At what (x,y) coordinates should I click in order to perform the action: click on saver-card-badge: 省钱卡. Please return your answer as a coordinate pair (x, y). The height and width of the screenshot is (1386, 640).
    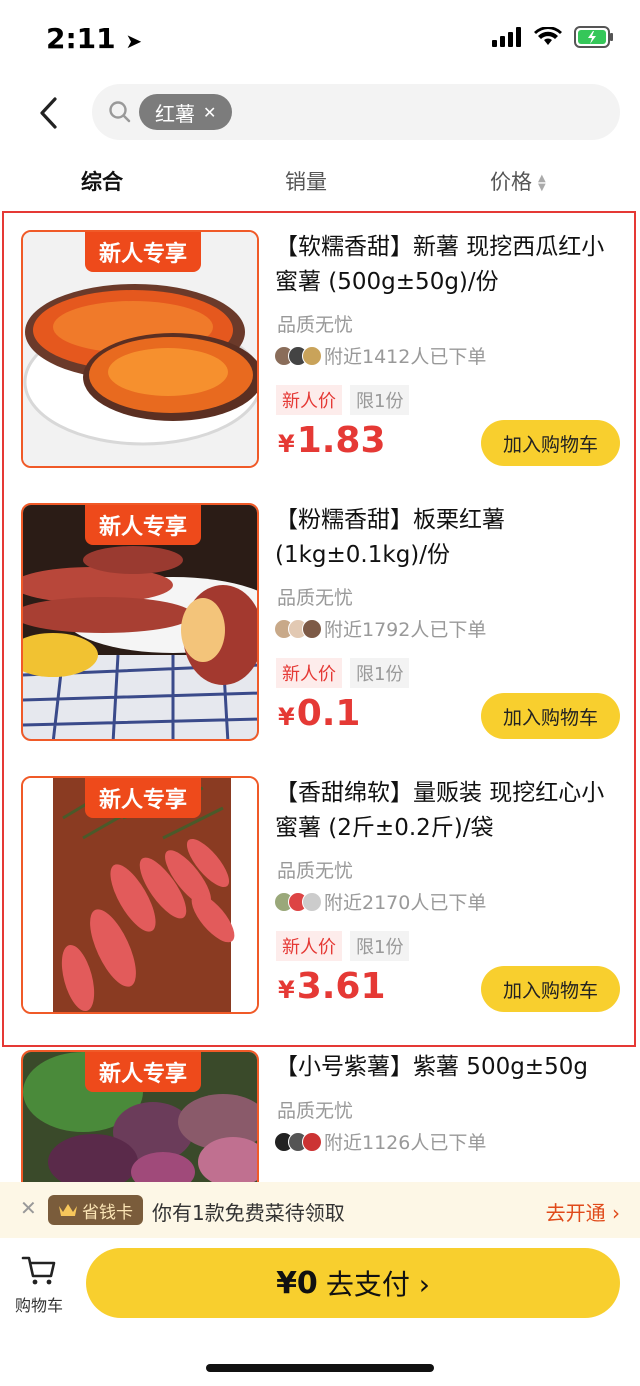
    Looking at the image, I should click on (95, 1210).